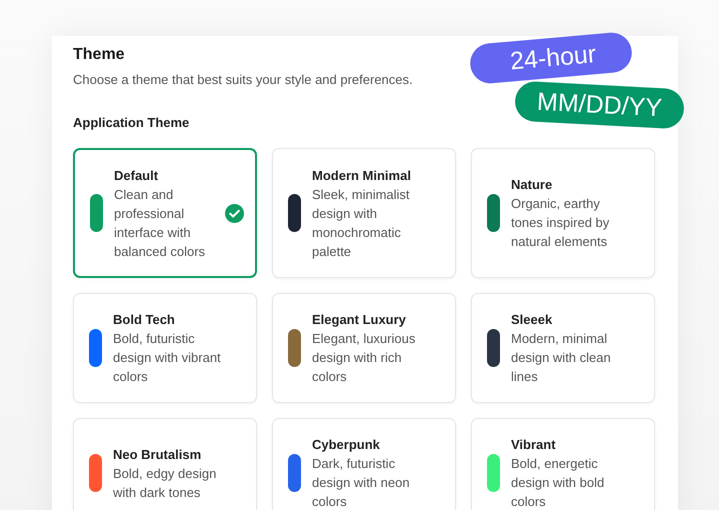  What do you see at coordinates (532, 185) in the screenshot?
I see `theme-name: Nature` at bounding box center [532, 185].